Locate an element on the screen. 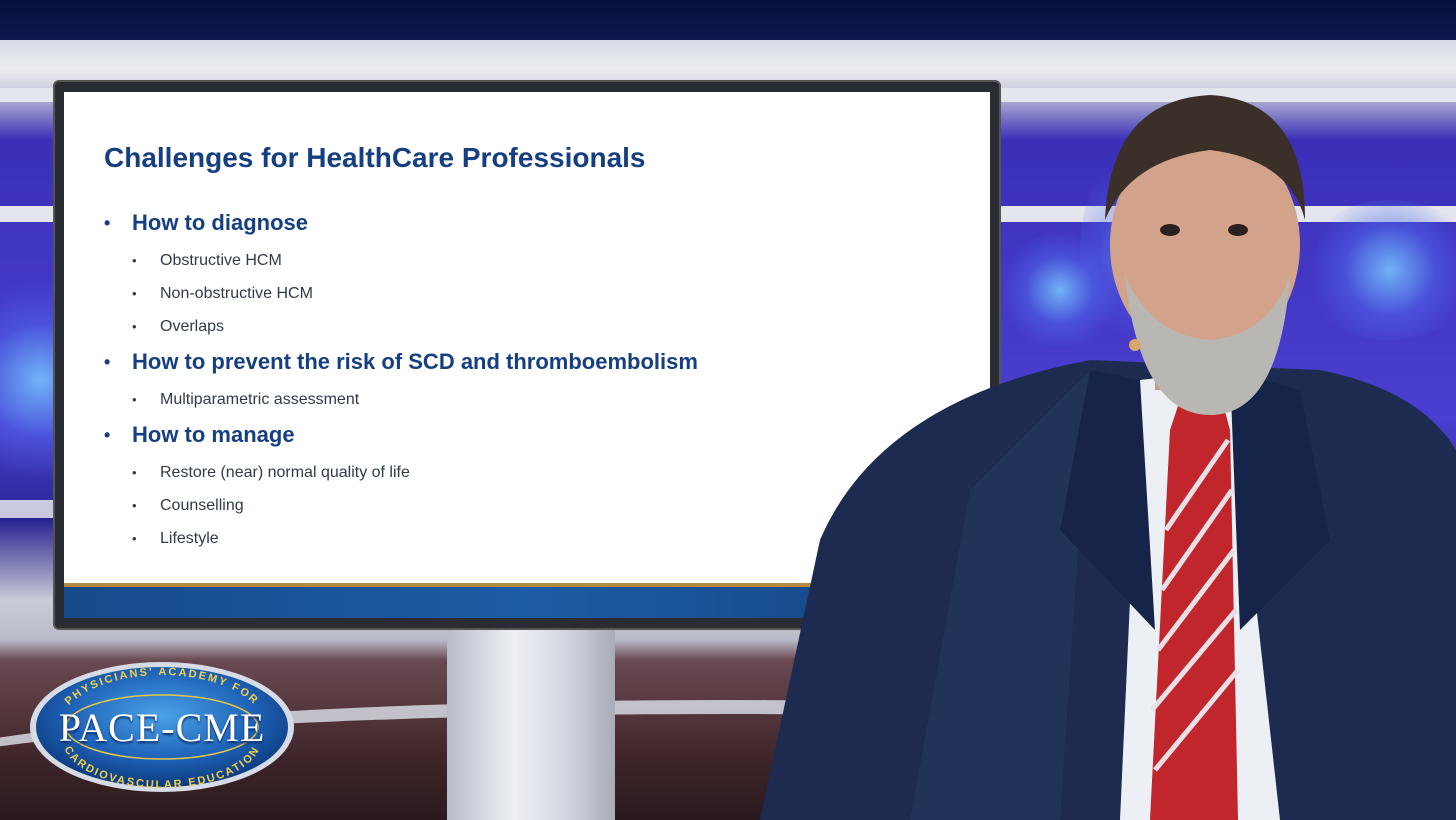 Image resolution: width=1456 pixels, height=820 pixels. sub-bullet-list: Multiparametric assessment is located at coordinates (401, 399).